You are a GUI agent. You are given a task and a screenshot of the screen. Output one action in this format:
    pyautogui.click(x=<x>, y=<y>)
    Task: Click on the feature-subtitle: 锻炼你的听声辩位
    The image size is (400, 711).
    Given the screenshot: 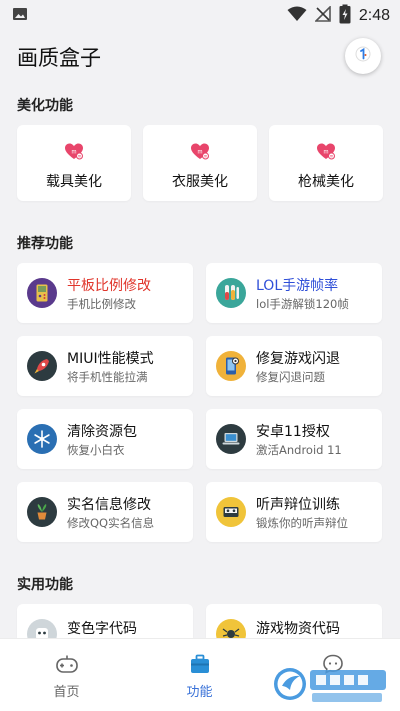 What is the action you would take?
    pyautogui.click(x=302, y=523)
    